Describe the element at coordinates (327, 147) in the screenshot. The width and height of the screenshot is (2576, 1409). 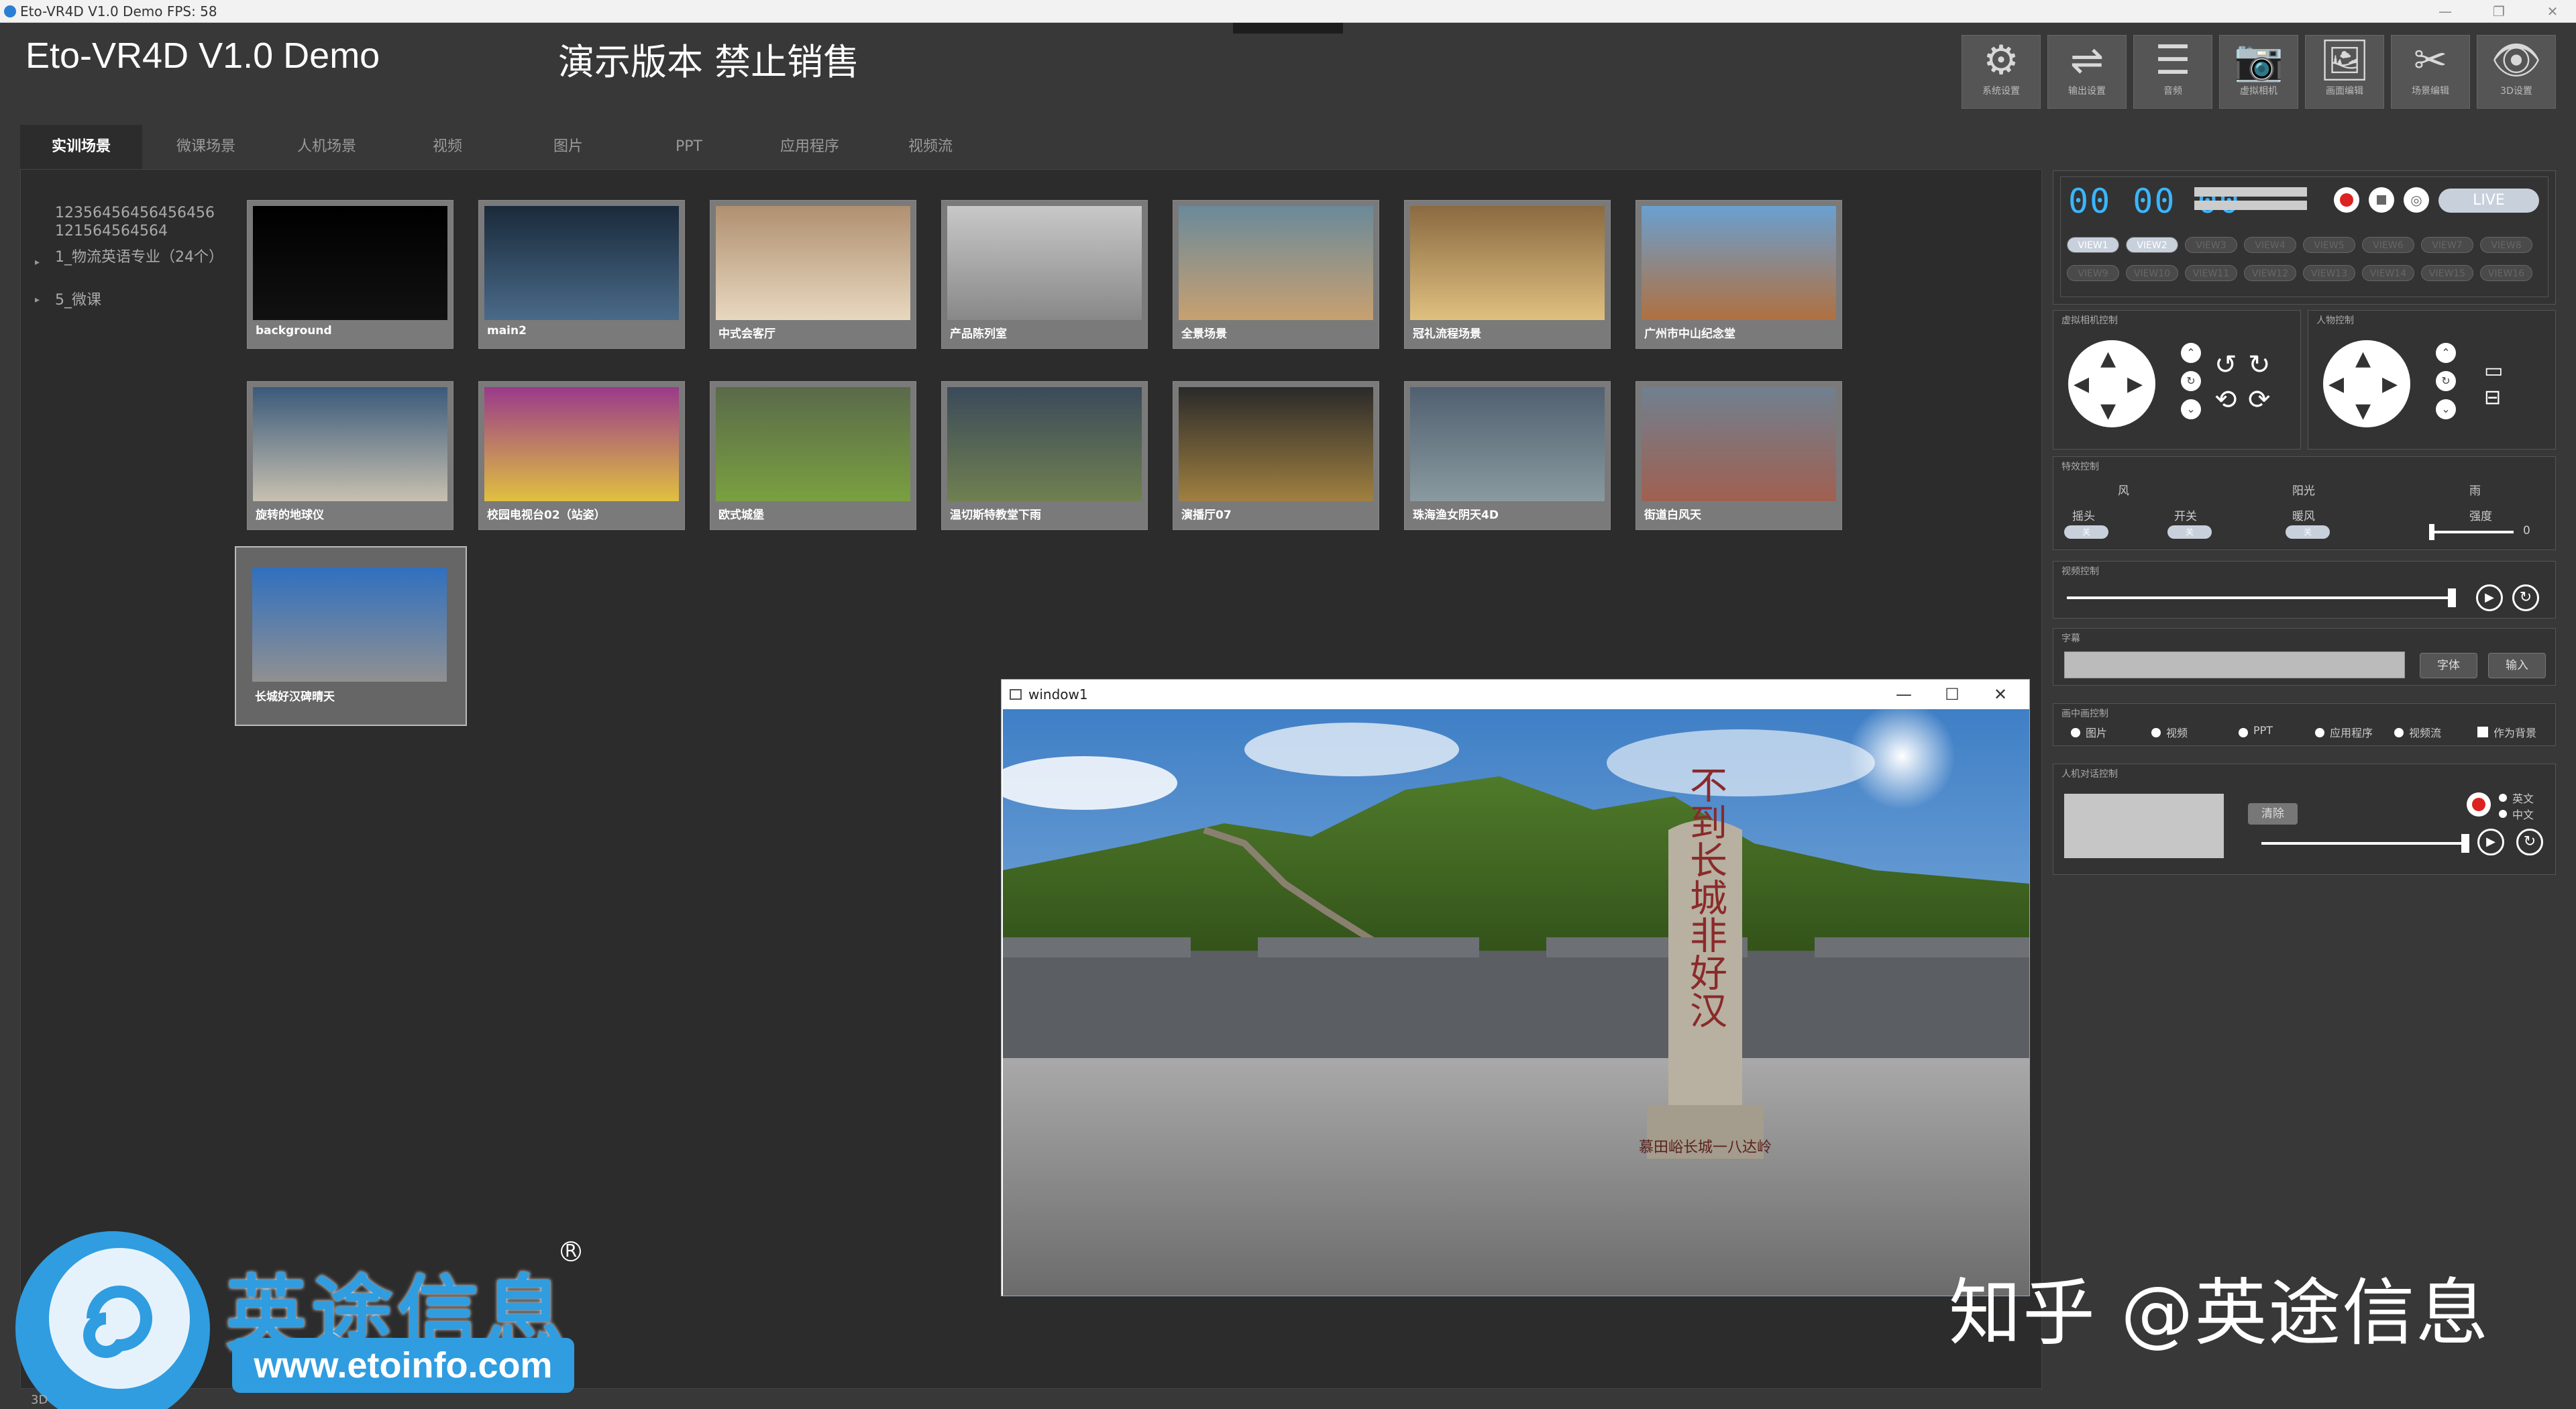
I see `tab-2: 人机场景` at that location.